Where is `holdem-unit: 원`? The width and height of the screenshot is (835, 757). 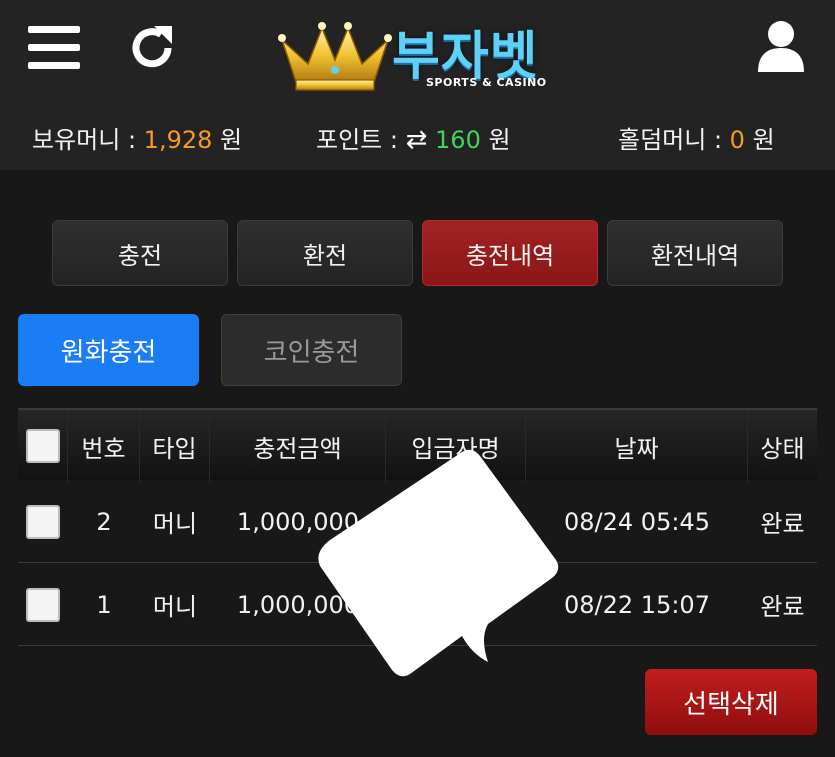
holdem-unit: 원 is located at coordinates (759, 140).